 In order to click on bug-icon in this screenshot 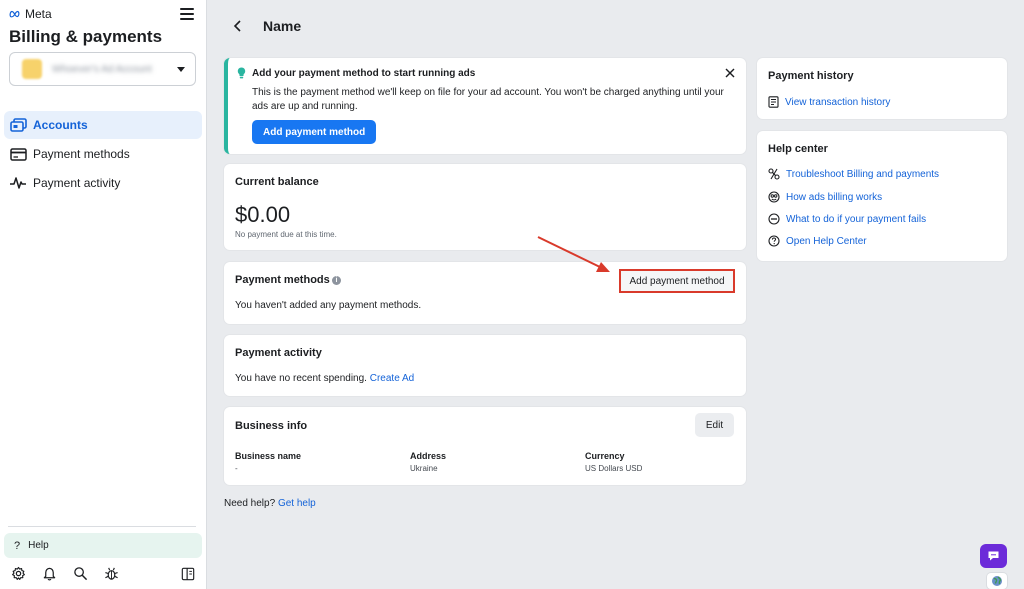, I will do `click(111, 573)`.